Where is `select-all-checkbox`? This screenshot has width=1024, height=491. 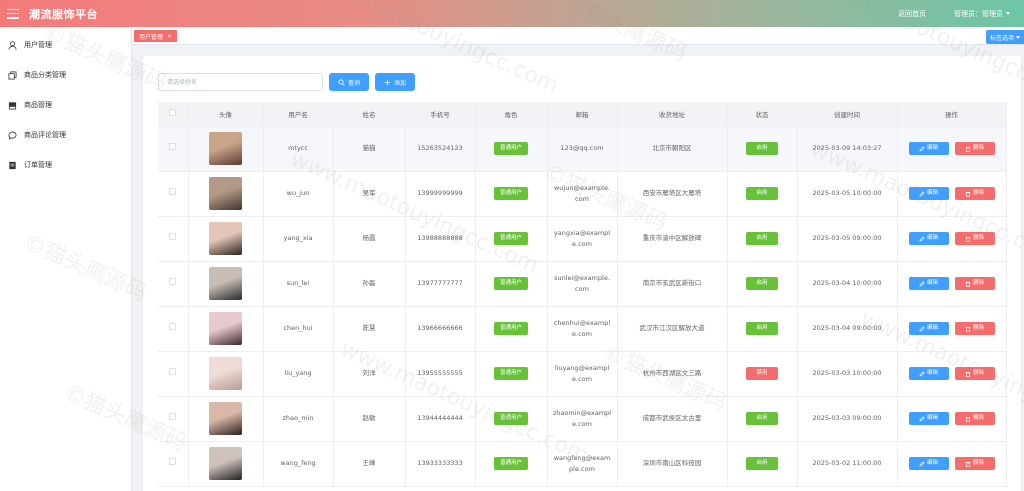
select-all-checkbox is located at coordinates (173, 113).